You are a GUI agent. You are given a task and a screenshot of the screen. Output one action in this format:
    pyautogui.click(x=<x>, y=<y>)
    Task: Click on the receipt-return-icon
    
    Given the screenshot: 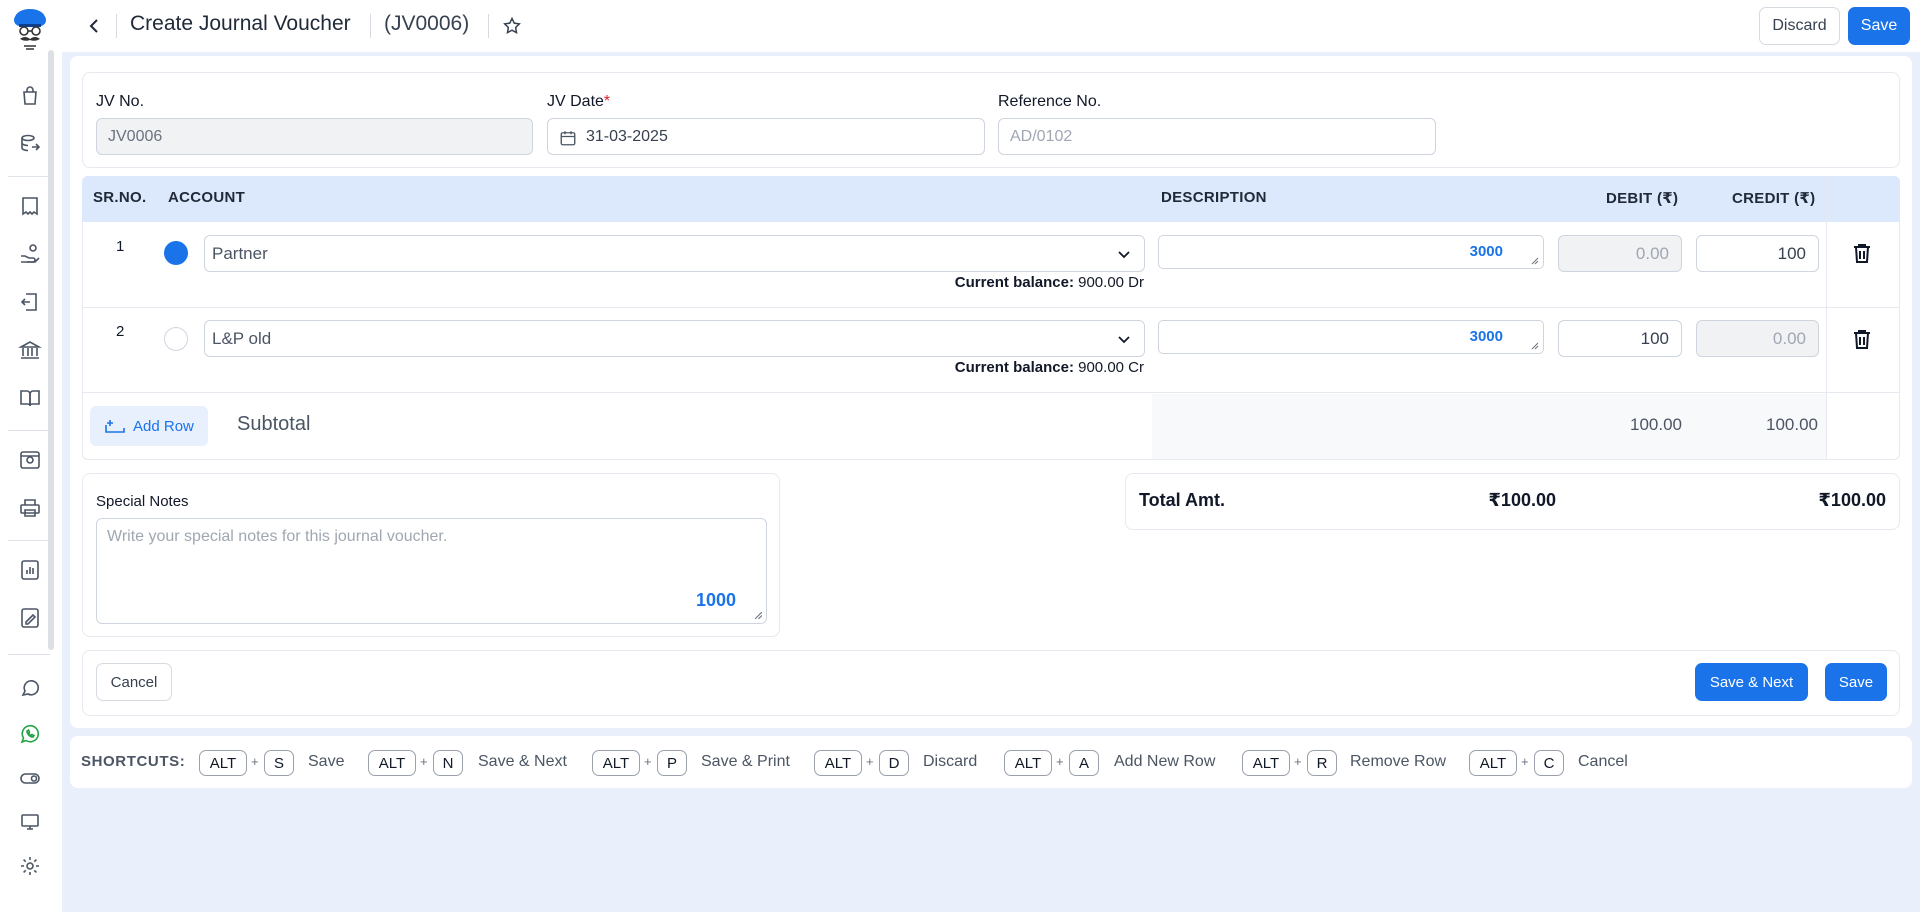 What is the action you would take?
    pyautogui.click(x=30, y=302)
    